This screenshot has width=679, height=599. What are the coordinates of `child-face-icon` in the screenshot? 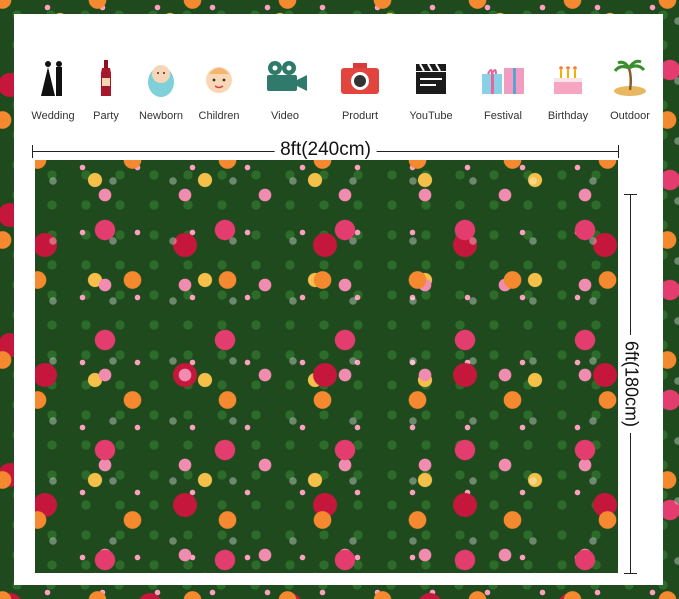 It's located at (219, 80).